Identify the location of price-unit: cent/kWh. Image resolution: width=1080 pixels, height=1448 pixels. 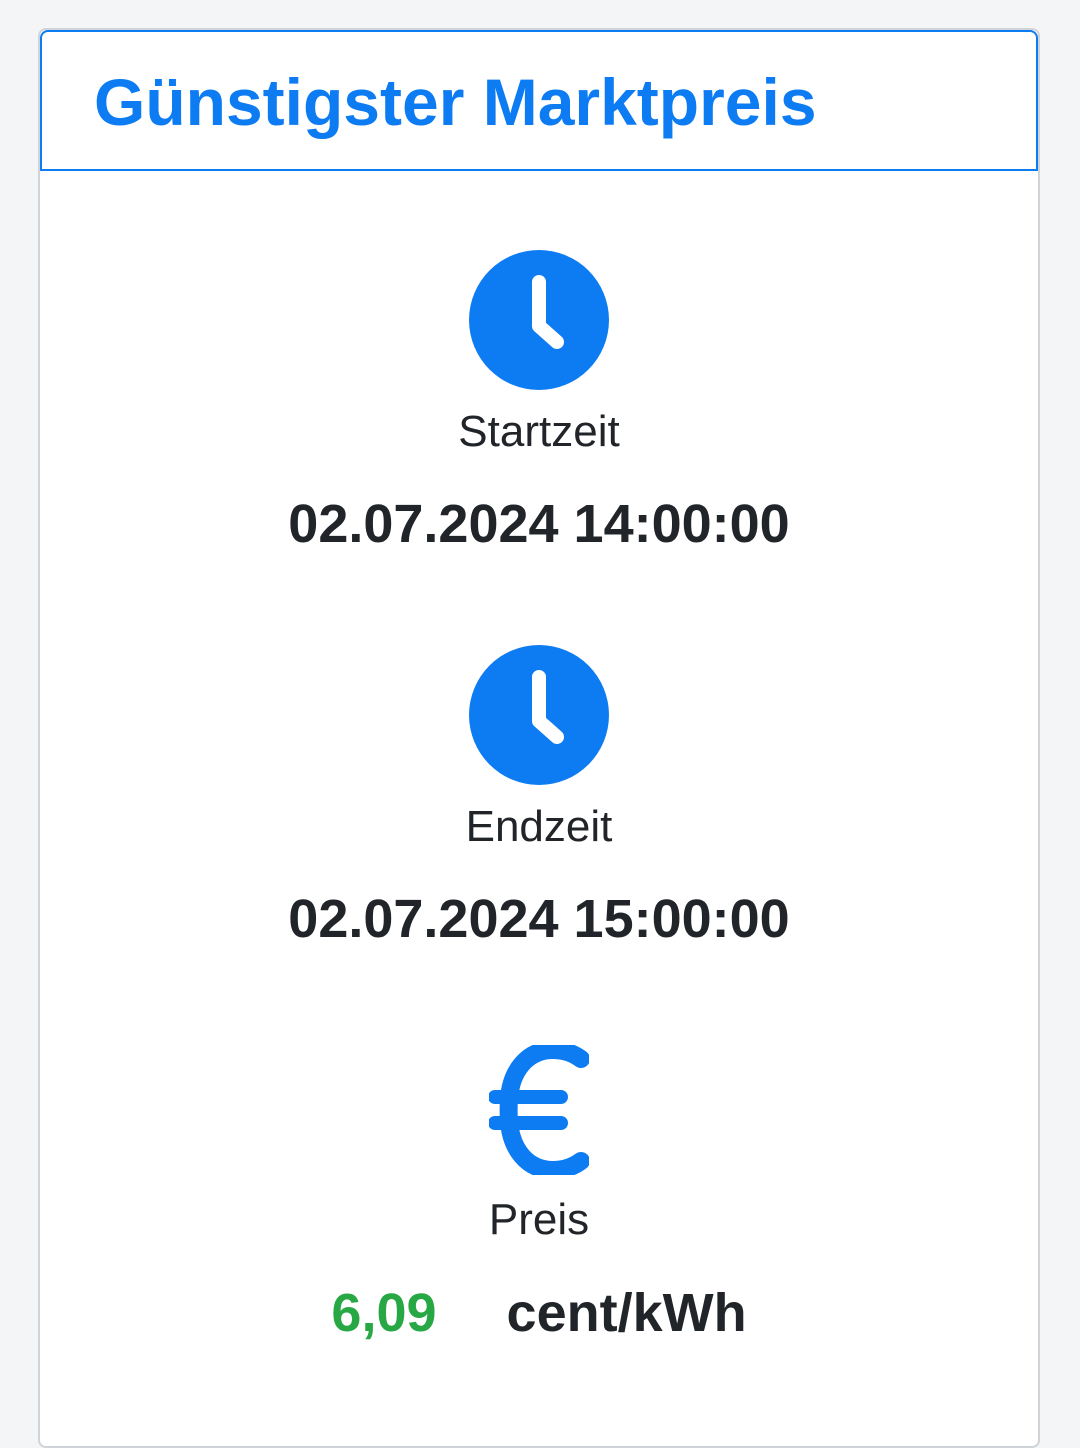
(626, 1313).